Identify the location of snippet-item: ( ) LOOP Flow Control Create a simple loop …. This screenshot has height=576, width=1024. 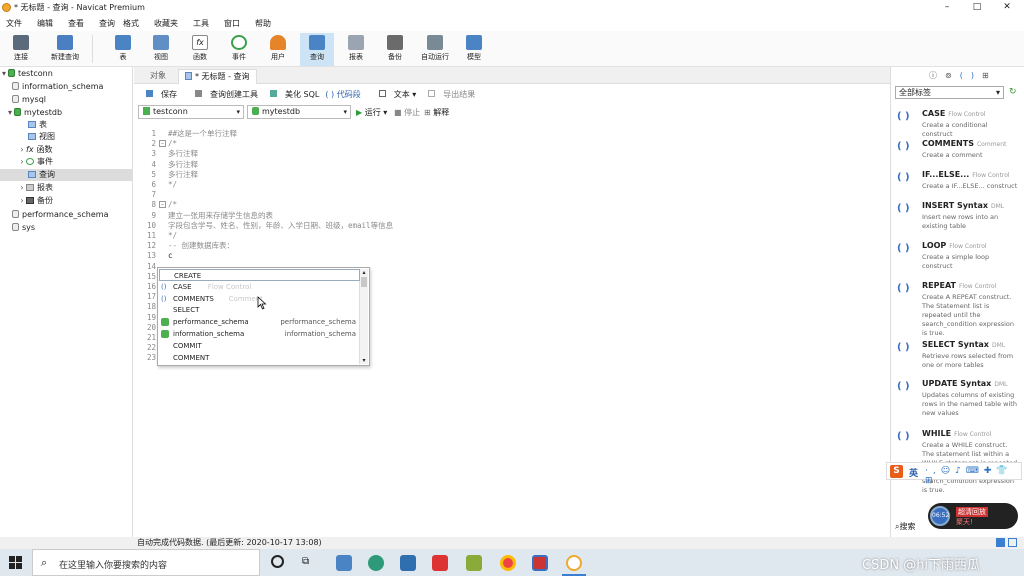
(958, 258).